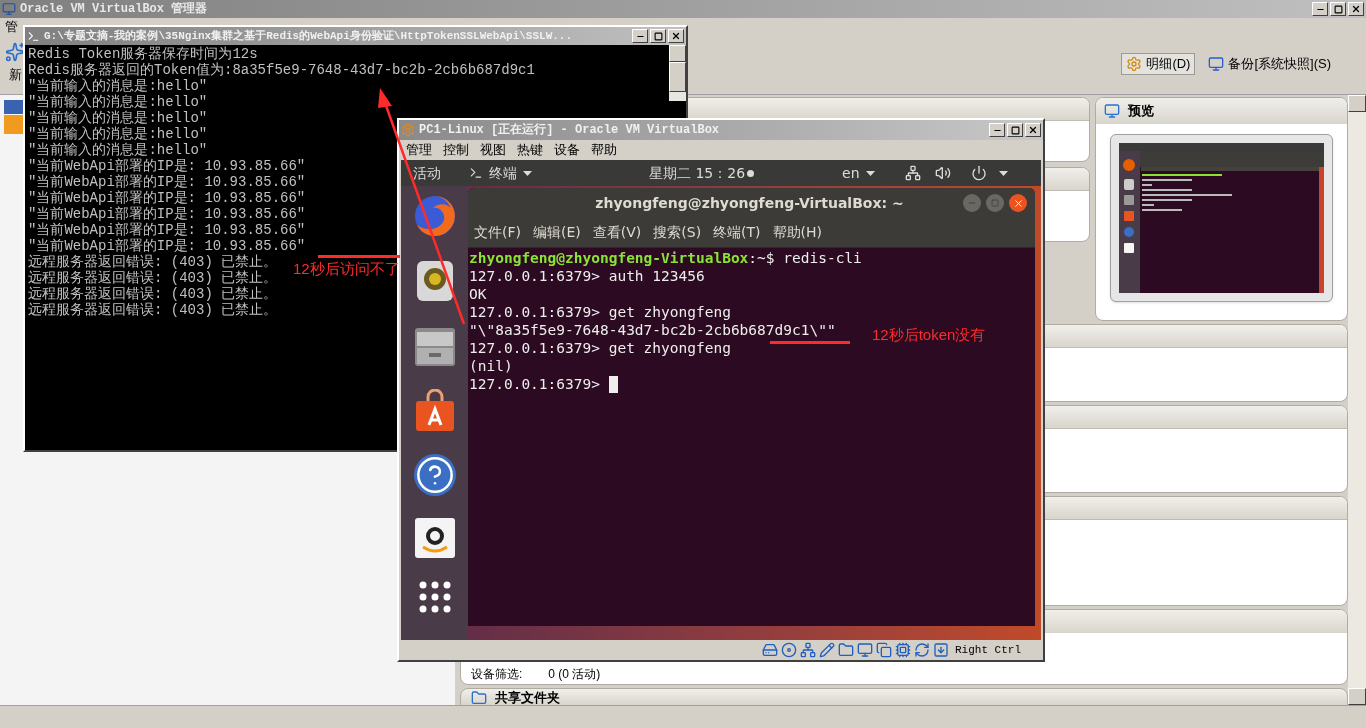  What do you see at coordinates (858, 173) in the screenshot?
I see `language-menu: en` at bounding box center [858, 173].